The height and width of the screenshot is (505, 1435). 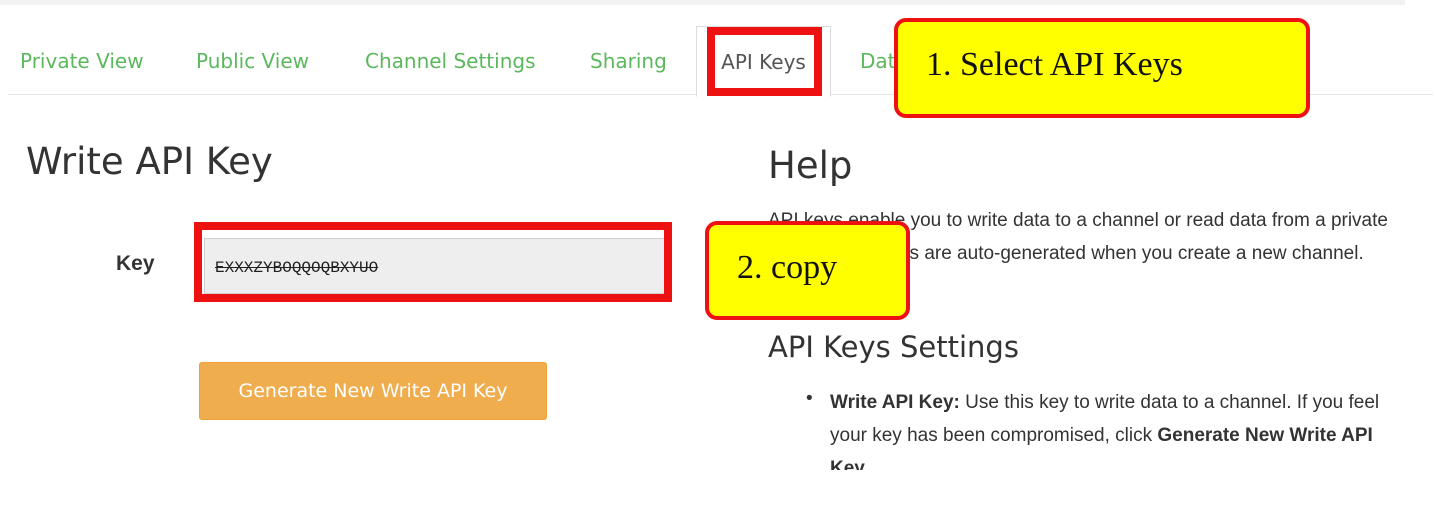 I want to click on tab-channel-settings: Channel Settings, so click(x=450, y=59).